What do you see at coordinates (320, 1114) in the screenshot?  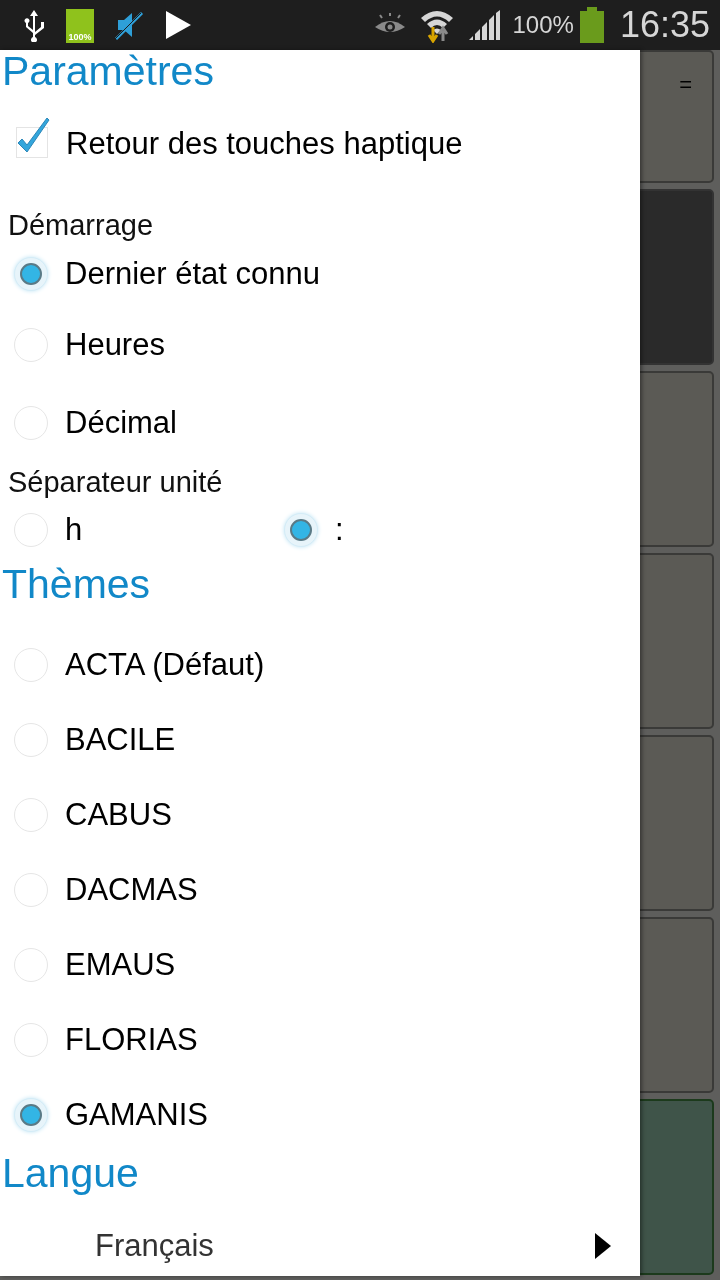 I see `radio-option: GAMANIS` at bounding box center [320, 1114].